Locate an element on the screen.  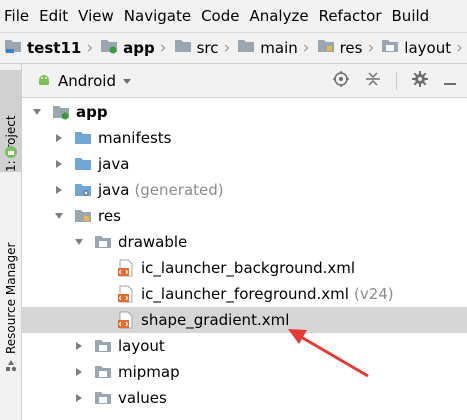
menu-build: Build is located at coordinates (411, 16).